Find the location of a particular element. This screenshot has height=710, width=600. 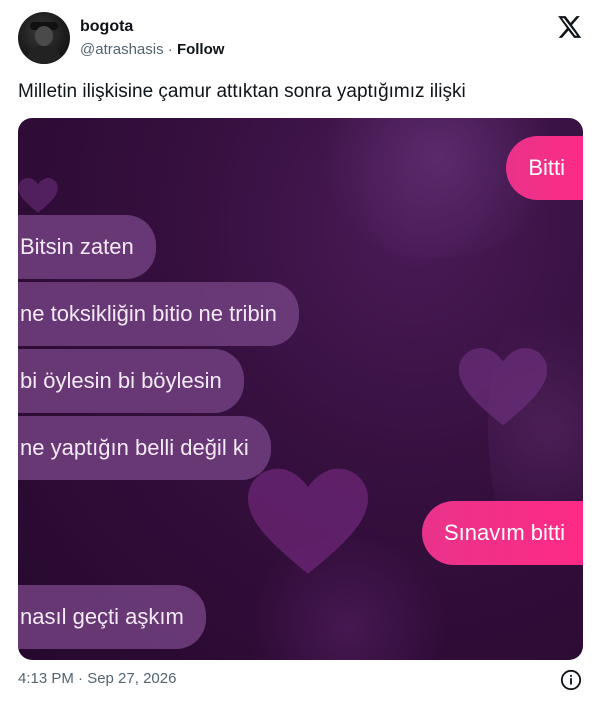

avatar is located at coordinates (44, 38).